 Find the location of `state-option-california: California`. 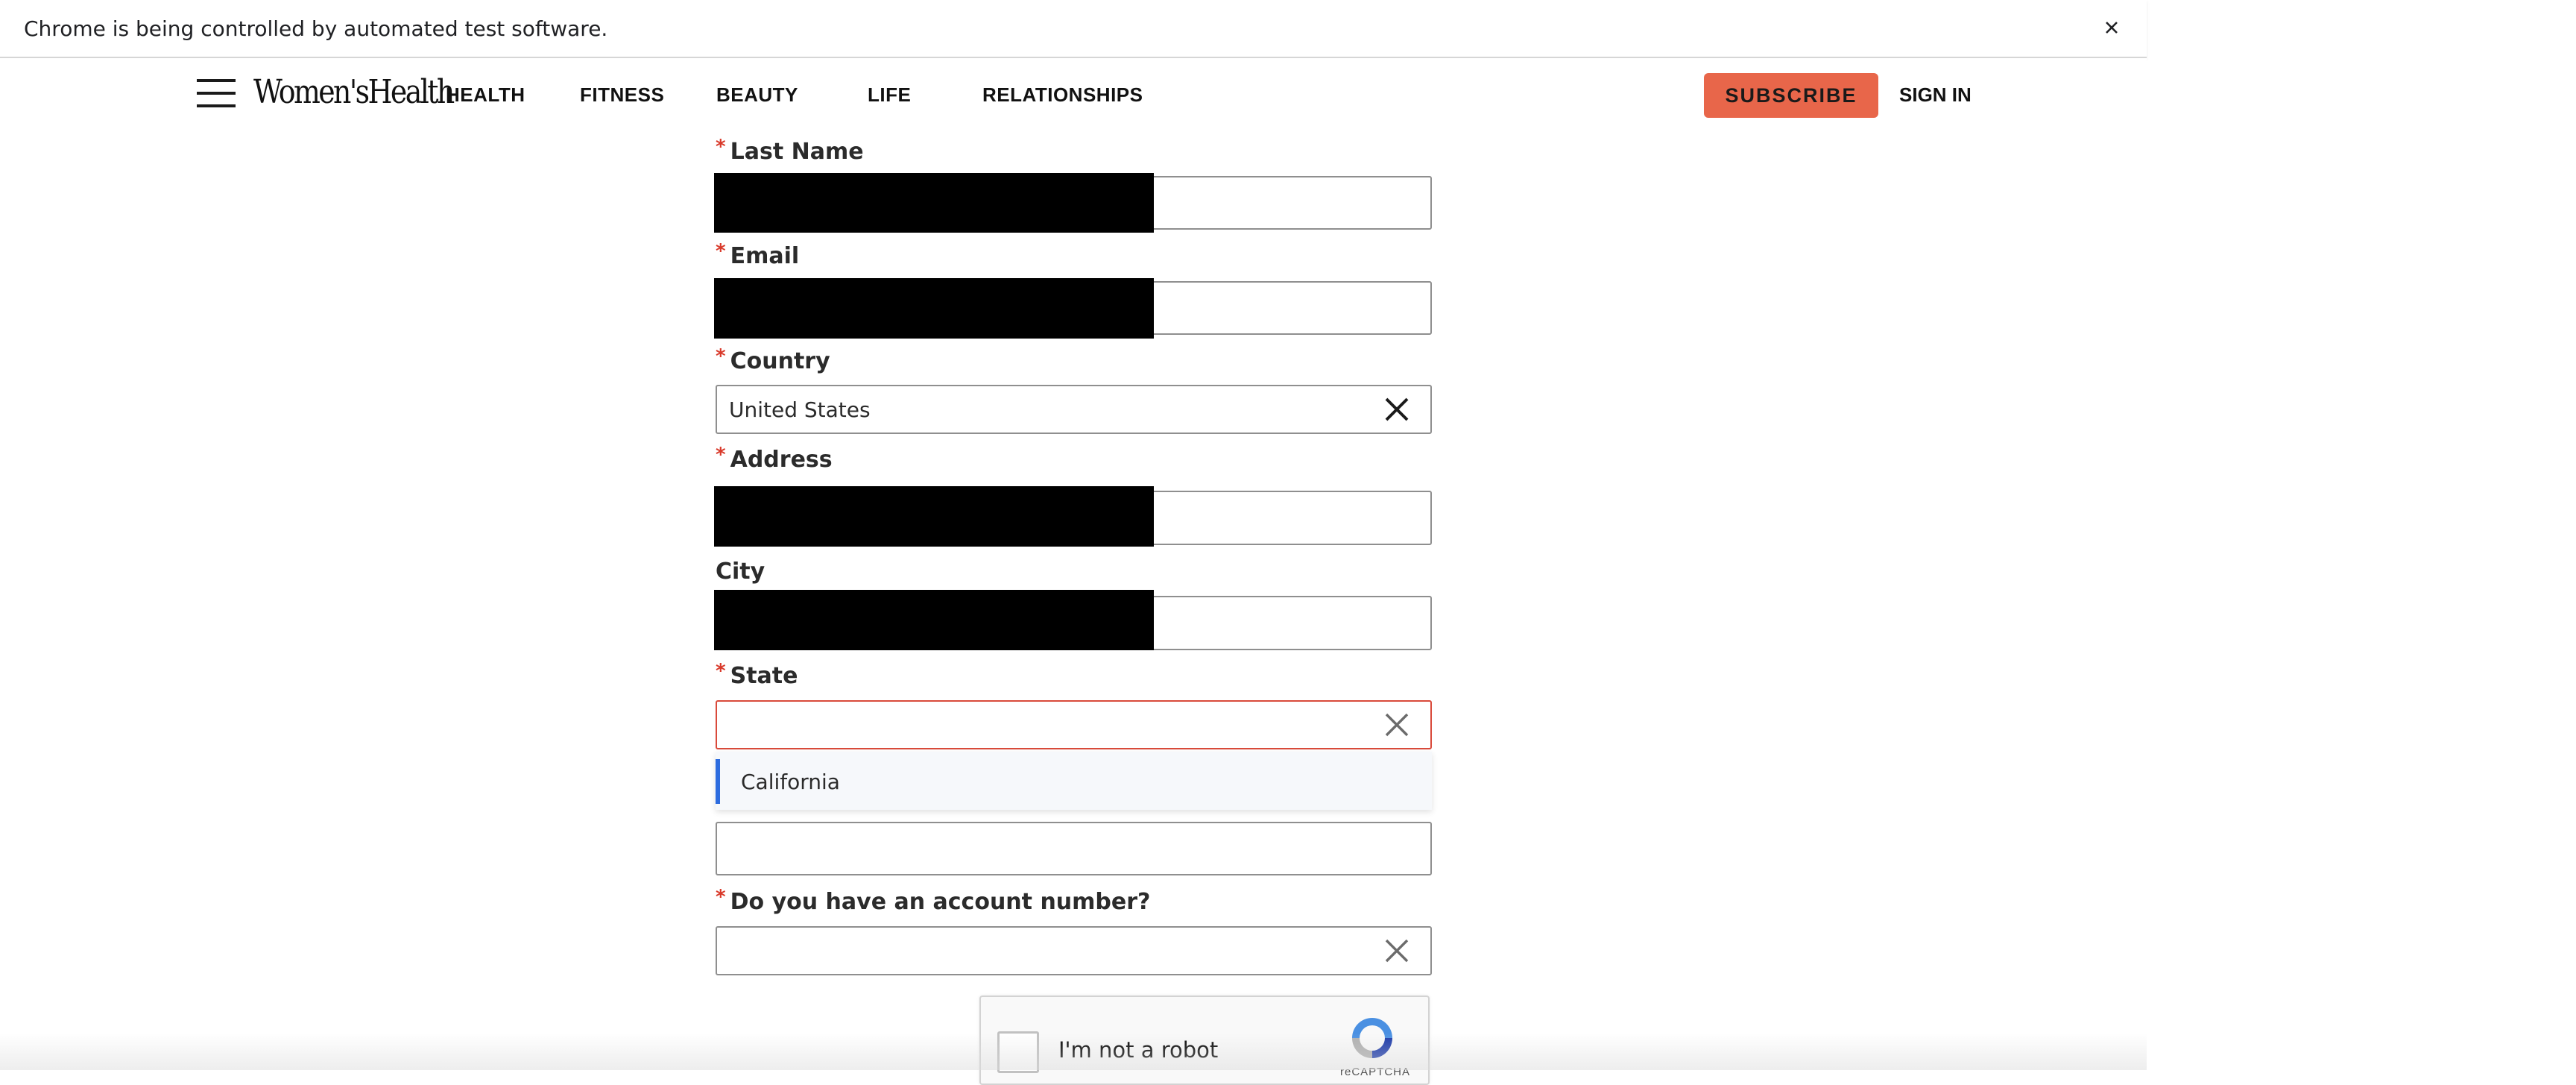

state-option-california: California is located at coordinates (1074, 782).